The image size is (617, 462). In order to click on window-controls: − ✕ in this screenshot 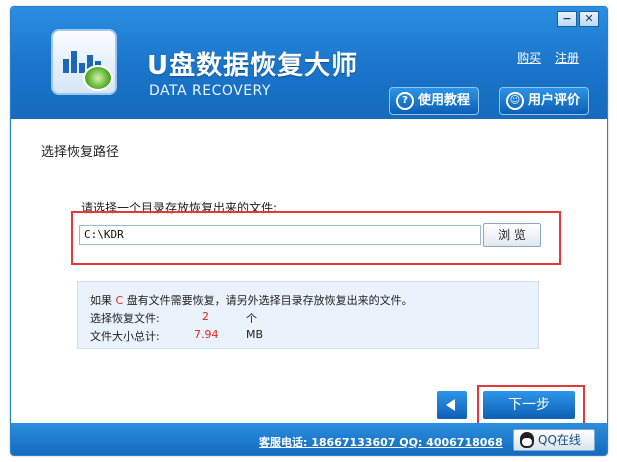, I will do `click(577, 19)`.